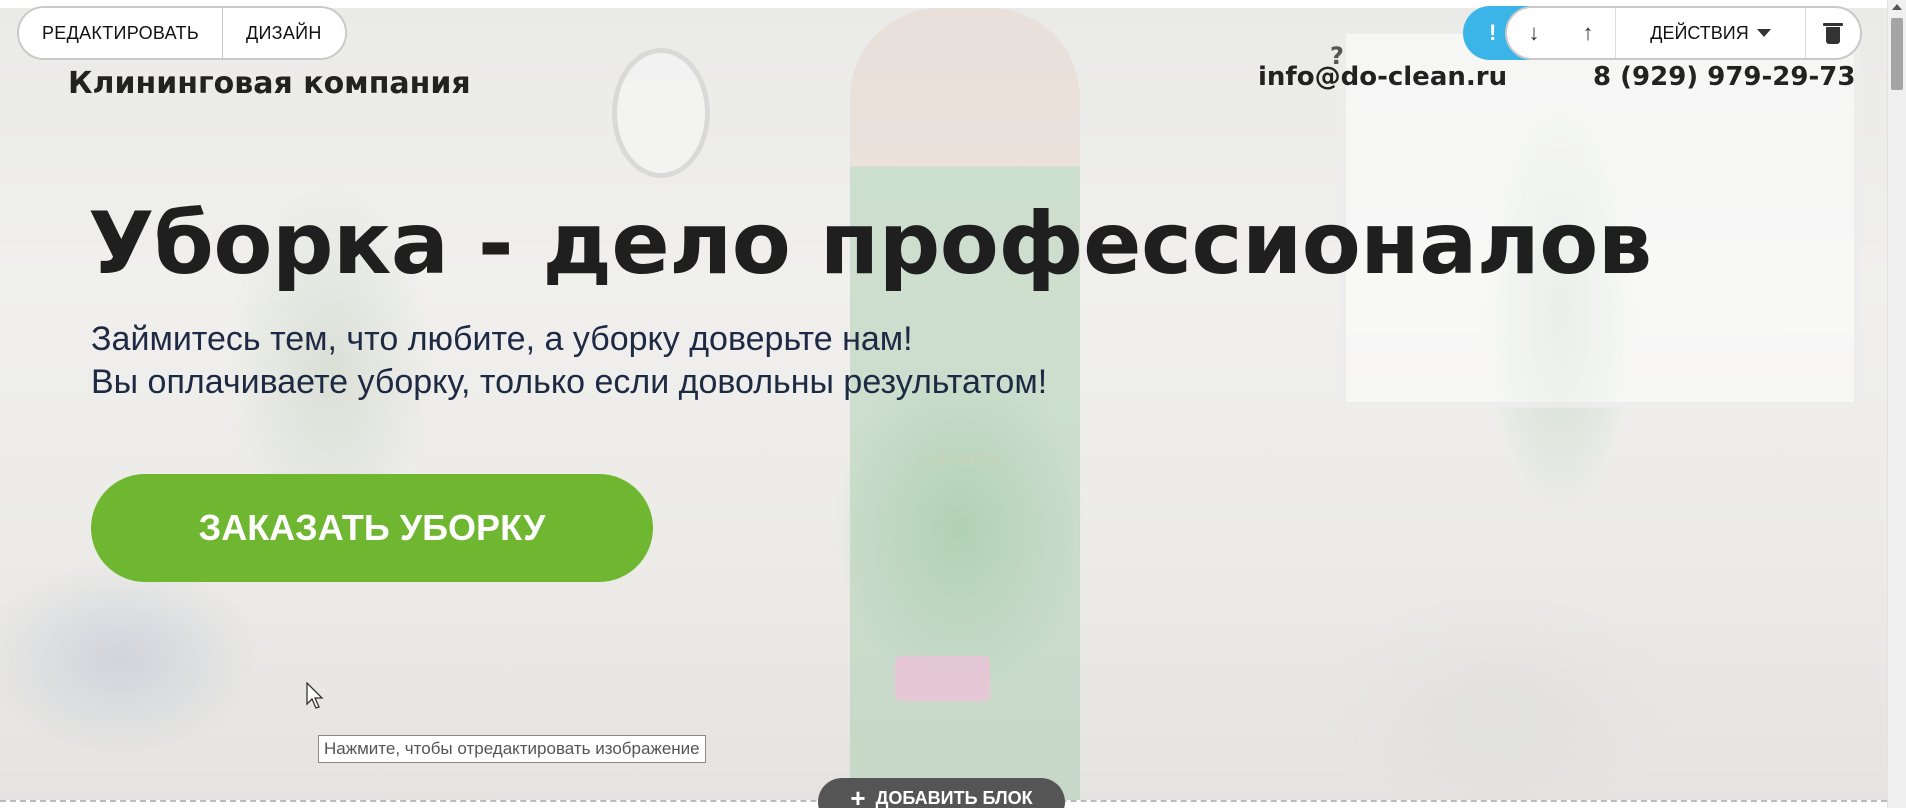 Image resolution: width=1906 pixels, height=808 pixels. I want to click on trash-icon, so click(1833, 33).